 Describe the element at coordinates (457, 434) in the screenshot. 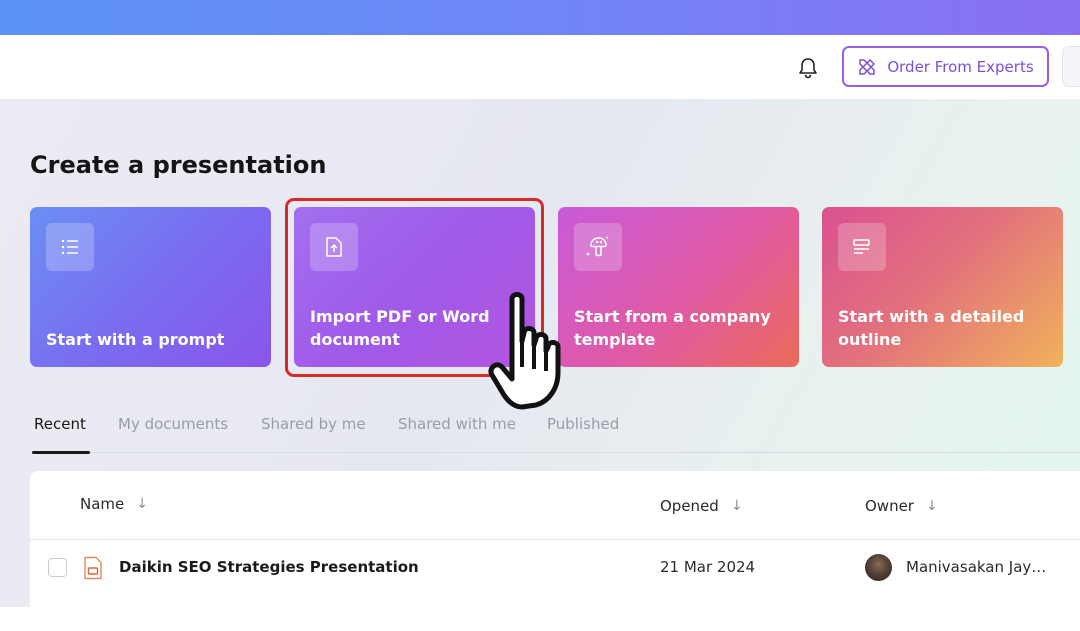

I see `tab-shared-with-me: Shared with me` at that location.